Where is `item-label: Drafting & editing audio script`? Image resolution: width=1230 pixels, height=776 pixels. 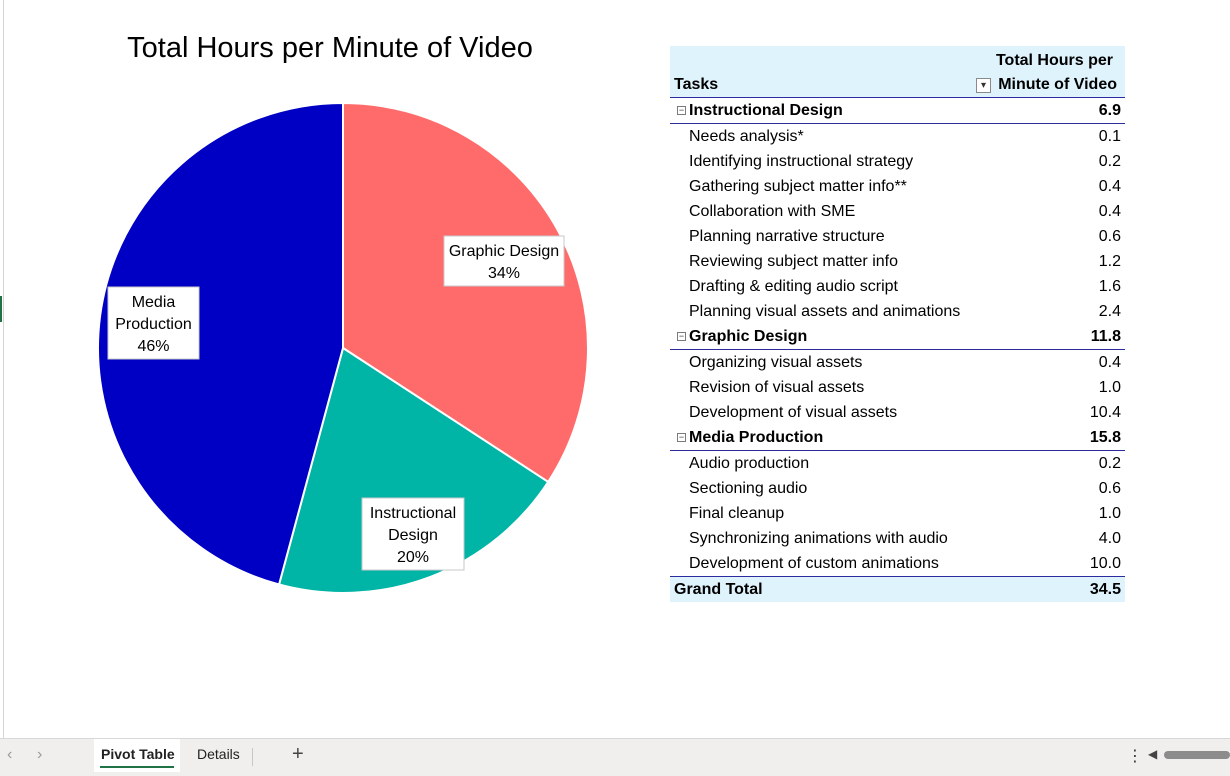 item-label: Drafting & editing audio script is located at coordinates (793, 286).